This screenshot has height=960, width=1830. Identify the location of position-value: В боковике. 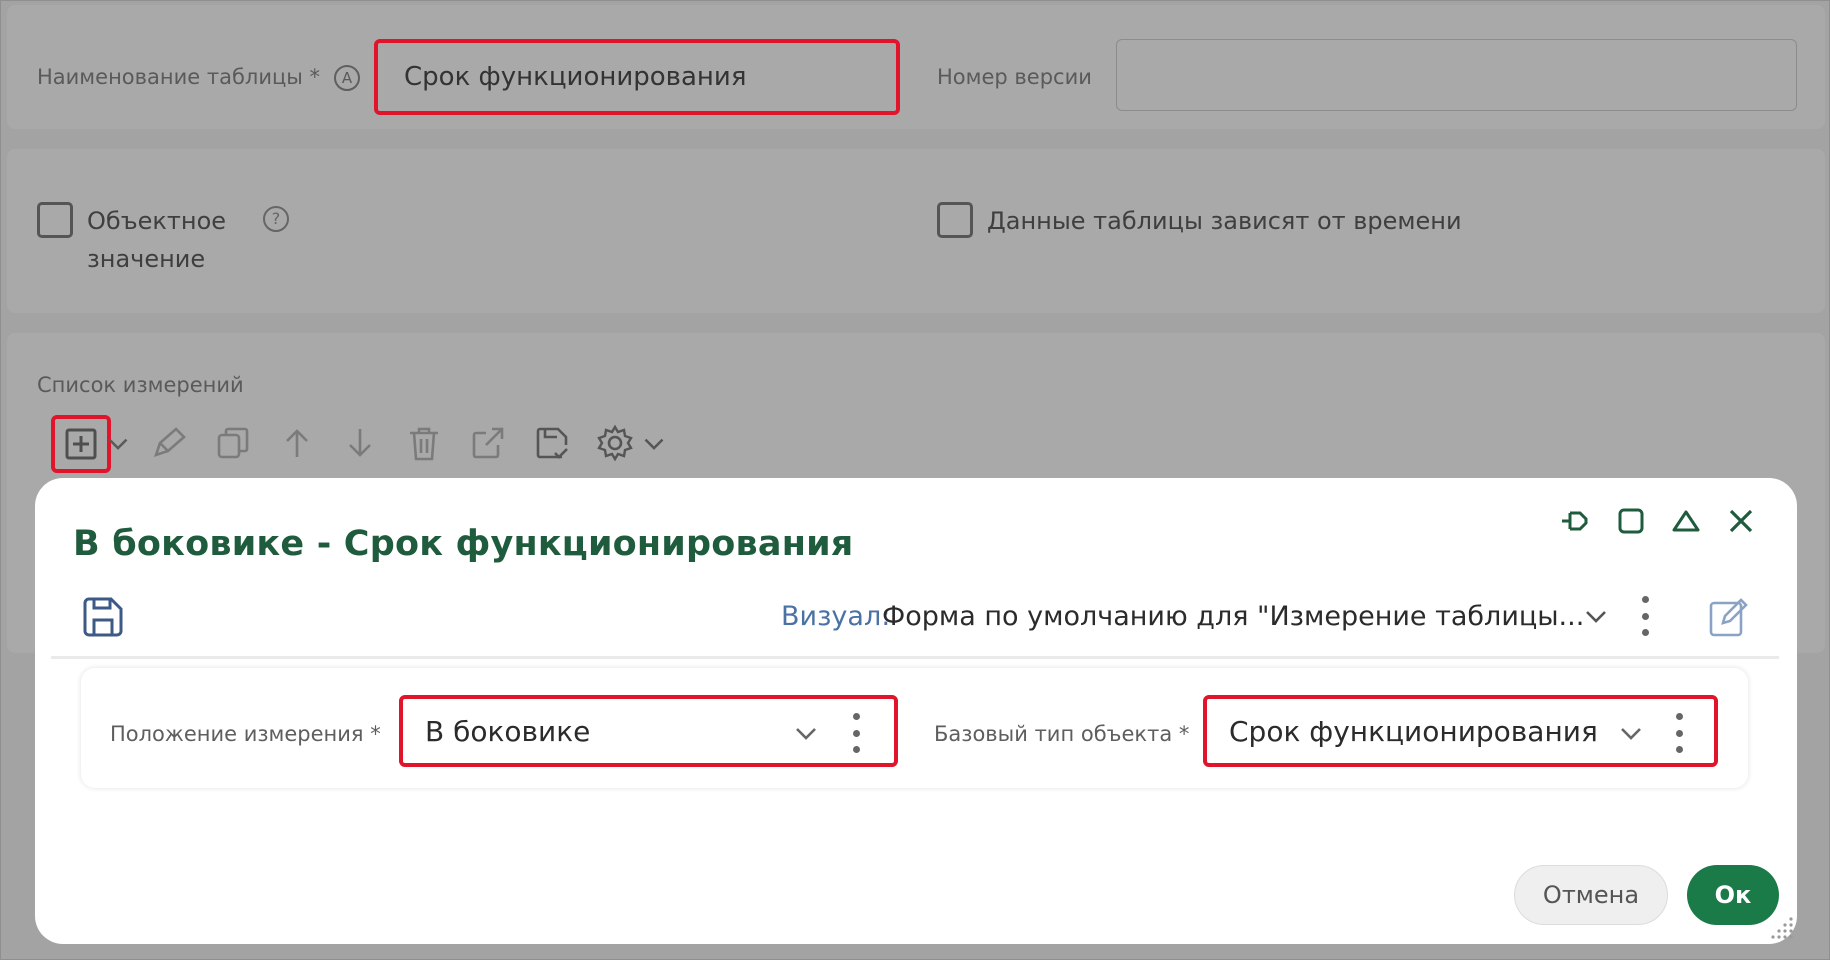
(508, 731).